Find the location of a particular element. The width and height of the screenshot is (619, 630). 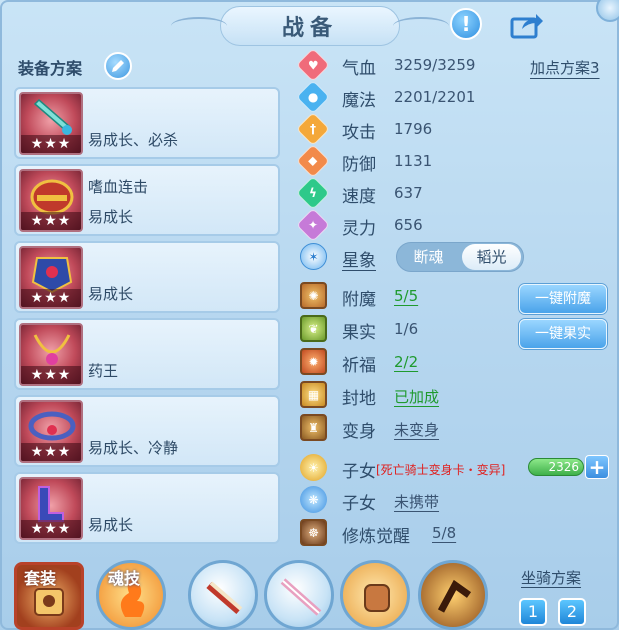

child-value: 未携带 is located at coordinates (416, 501).